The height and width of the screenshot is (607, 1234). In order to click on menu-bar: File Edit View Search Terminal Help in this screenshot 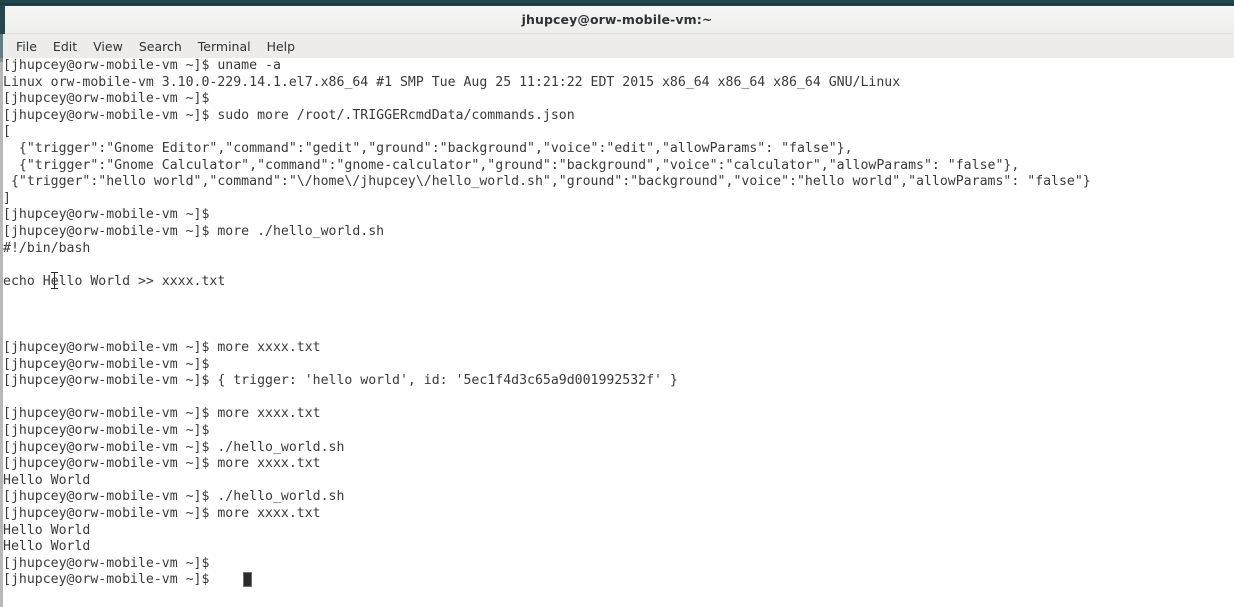, I will do `click(617, 46)`.